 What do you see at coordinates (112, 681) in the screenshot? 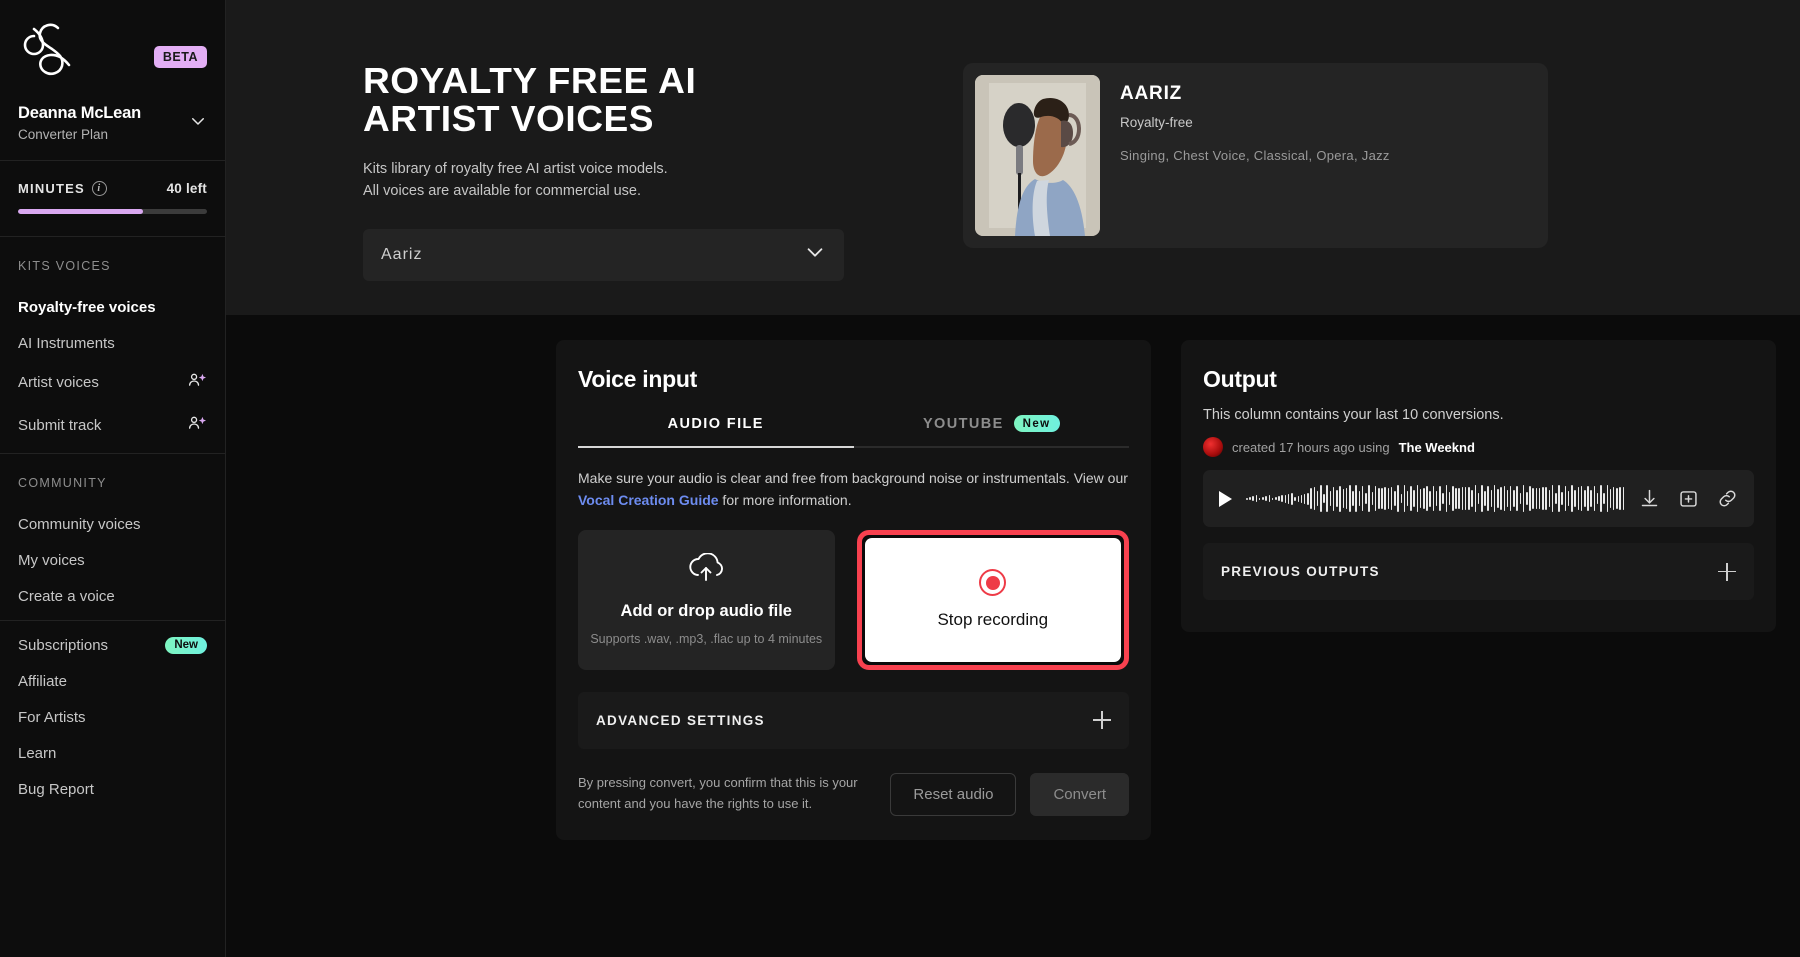
I see `sidebar-item-affiliate: Affiliate` at bounding box center [112, 681].